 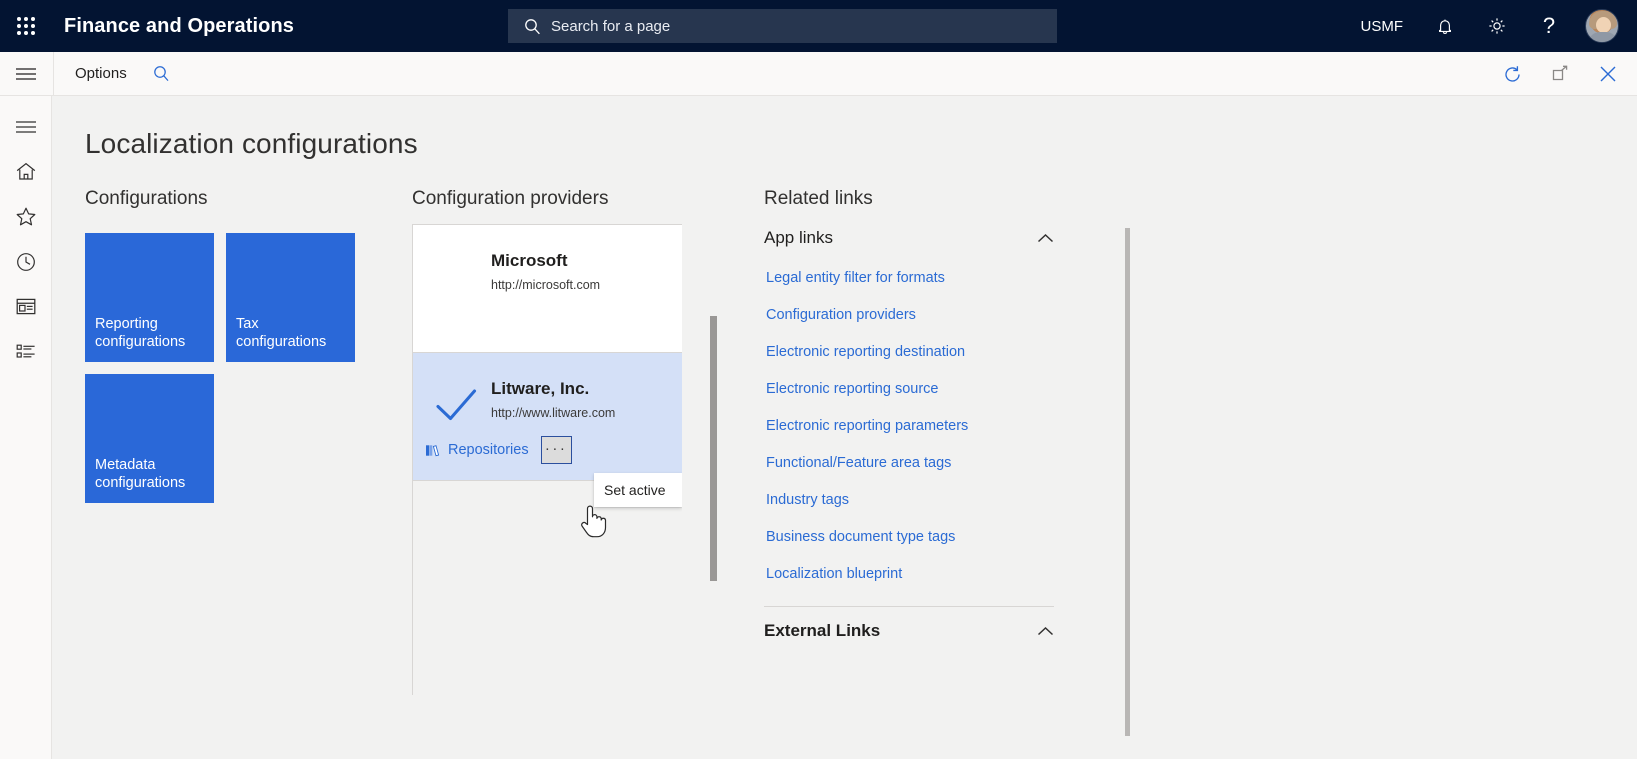 I want to click on books-icon, so click(x=433, y=451).